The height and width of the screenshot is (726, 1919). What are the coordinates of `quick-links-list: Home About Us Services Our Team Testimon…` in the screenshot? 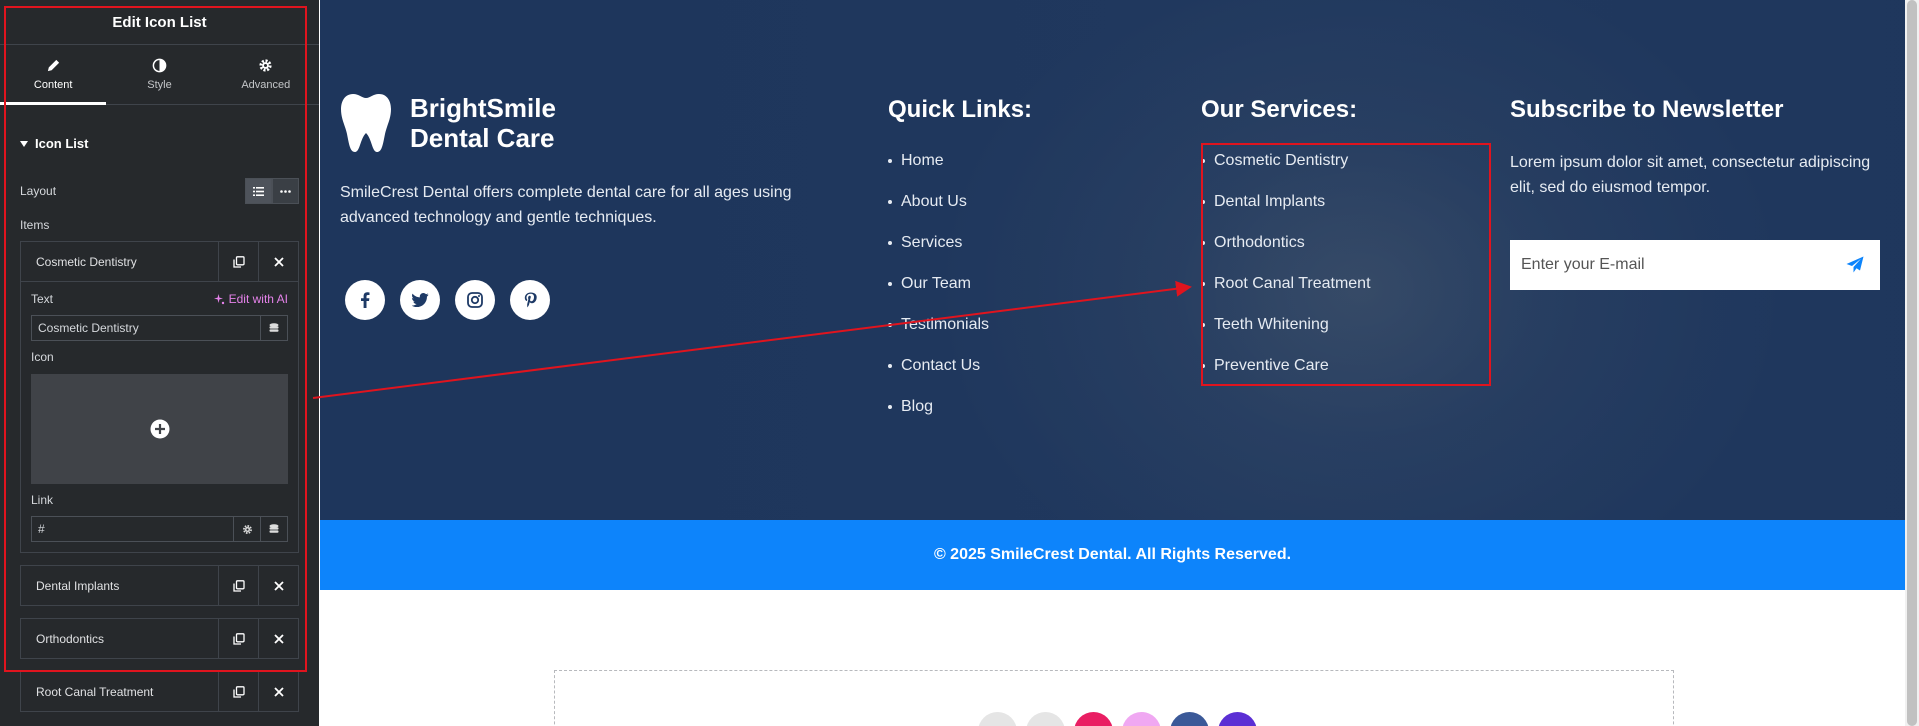 It's located at (938, 295).